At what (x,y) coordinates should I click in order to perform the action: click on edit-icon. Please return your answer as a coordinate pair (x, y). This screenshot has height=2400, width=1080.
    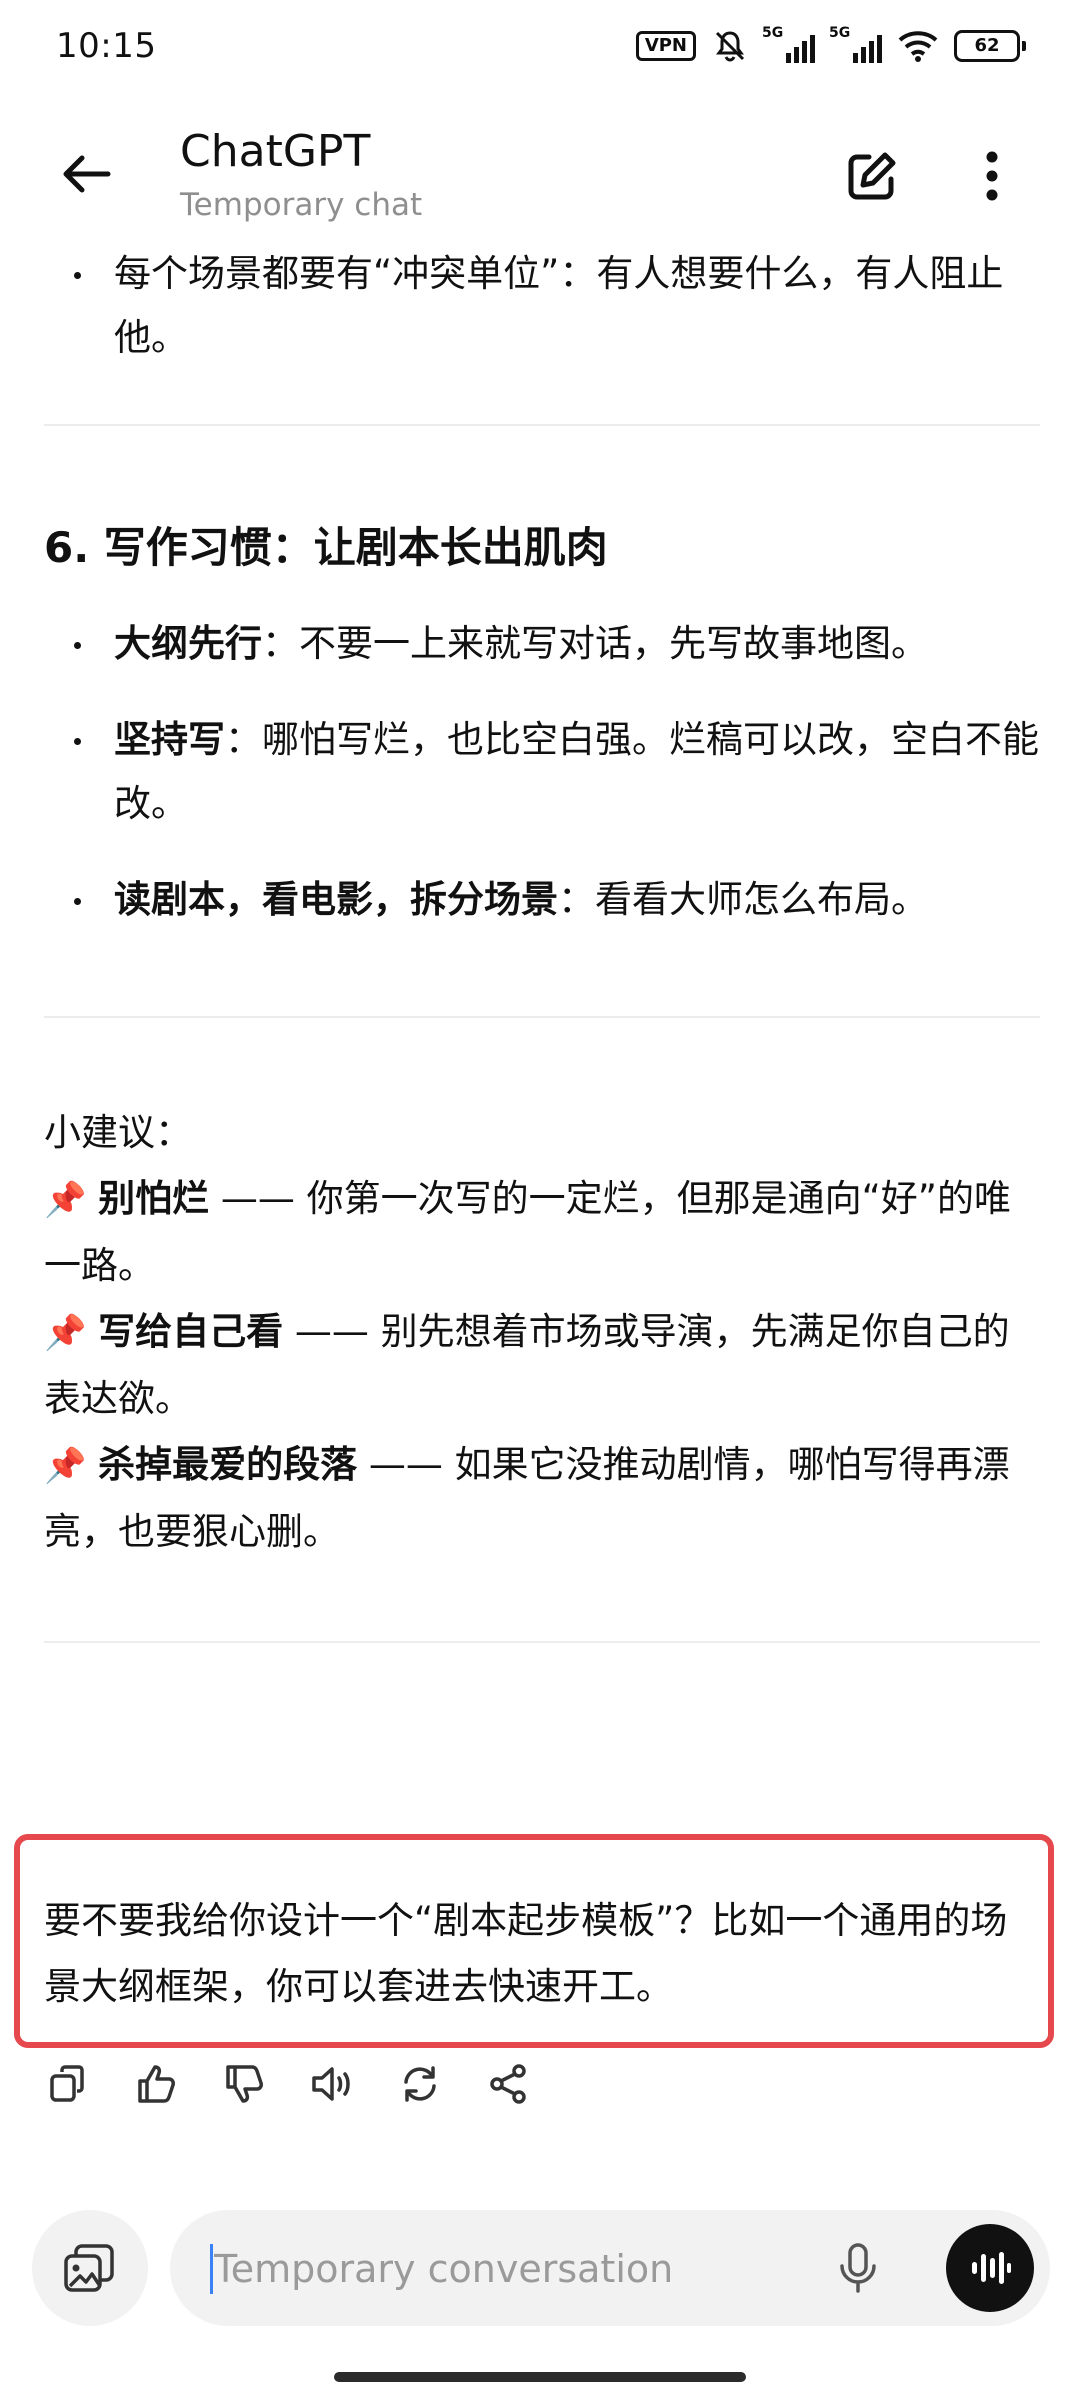
    Looking at the image, I should click on (872, 176).